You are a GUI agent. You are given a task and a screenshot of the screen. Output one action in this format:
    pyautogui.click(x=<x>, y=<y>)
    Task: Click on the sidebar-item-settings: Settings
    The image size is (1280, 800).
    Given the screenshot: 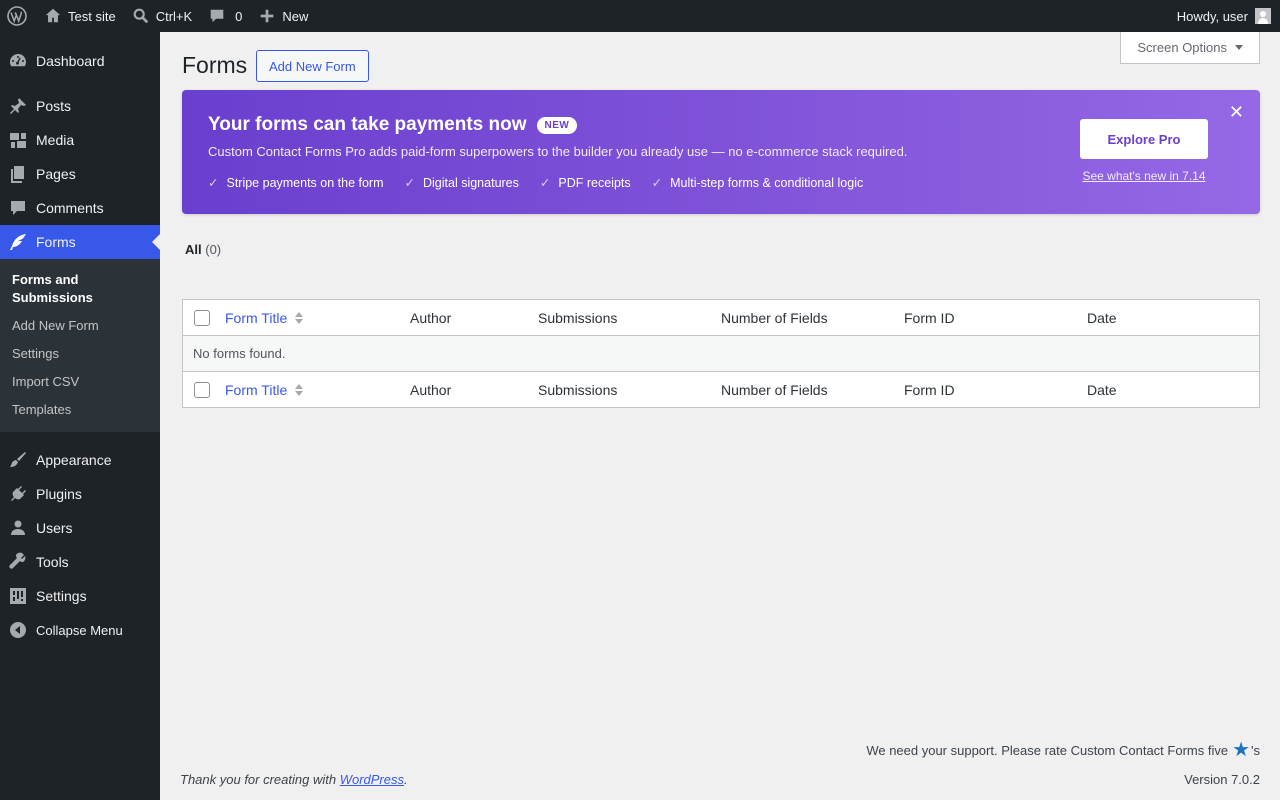 What is the action you would take?
    pyautogui.click(x=80, y=596)
    